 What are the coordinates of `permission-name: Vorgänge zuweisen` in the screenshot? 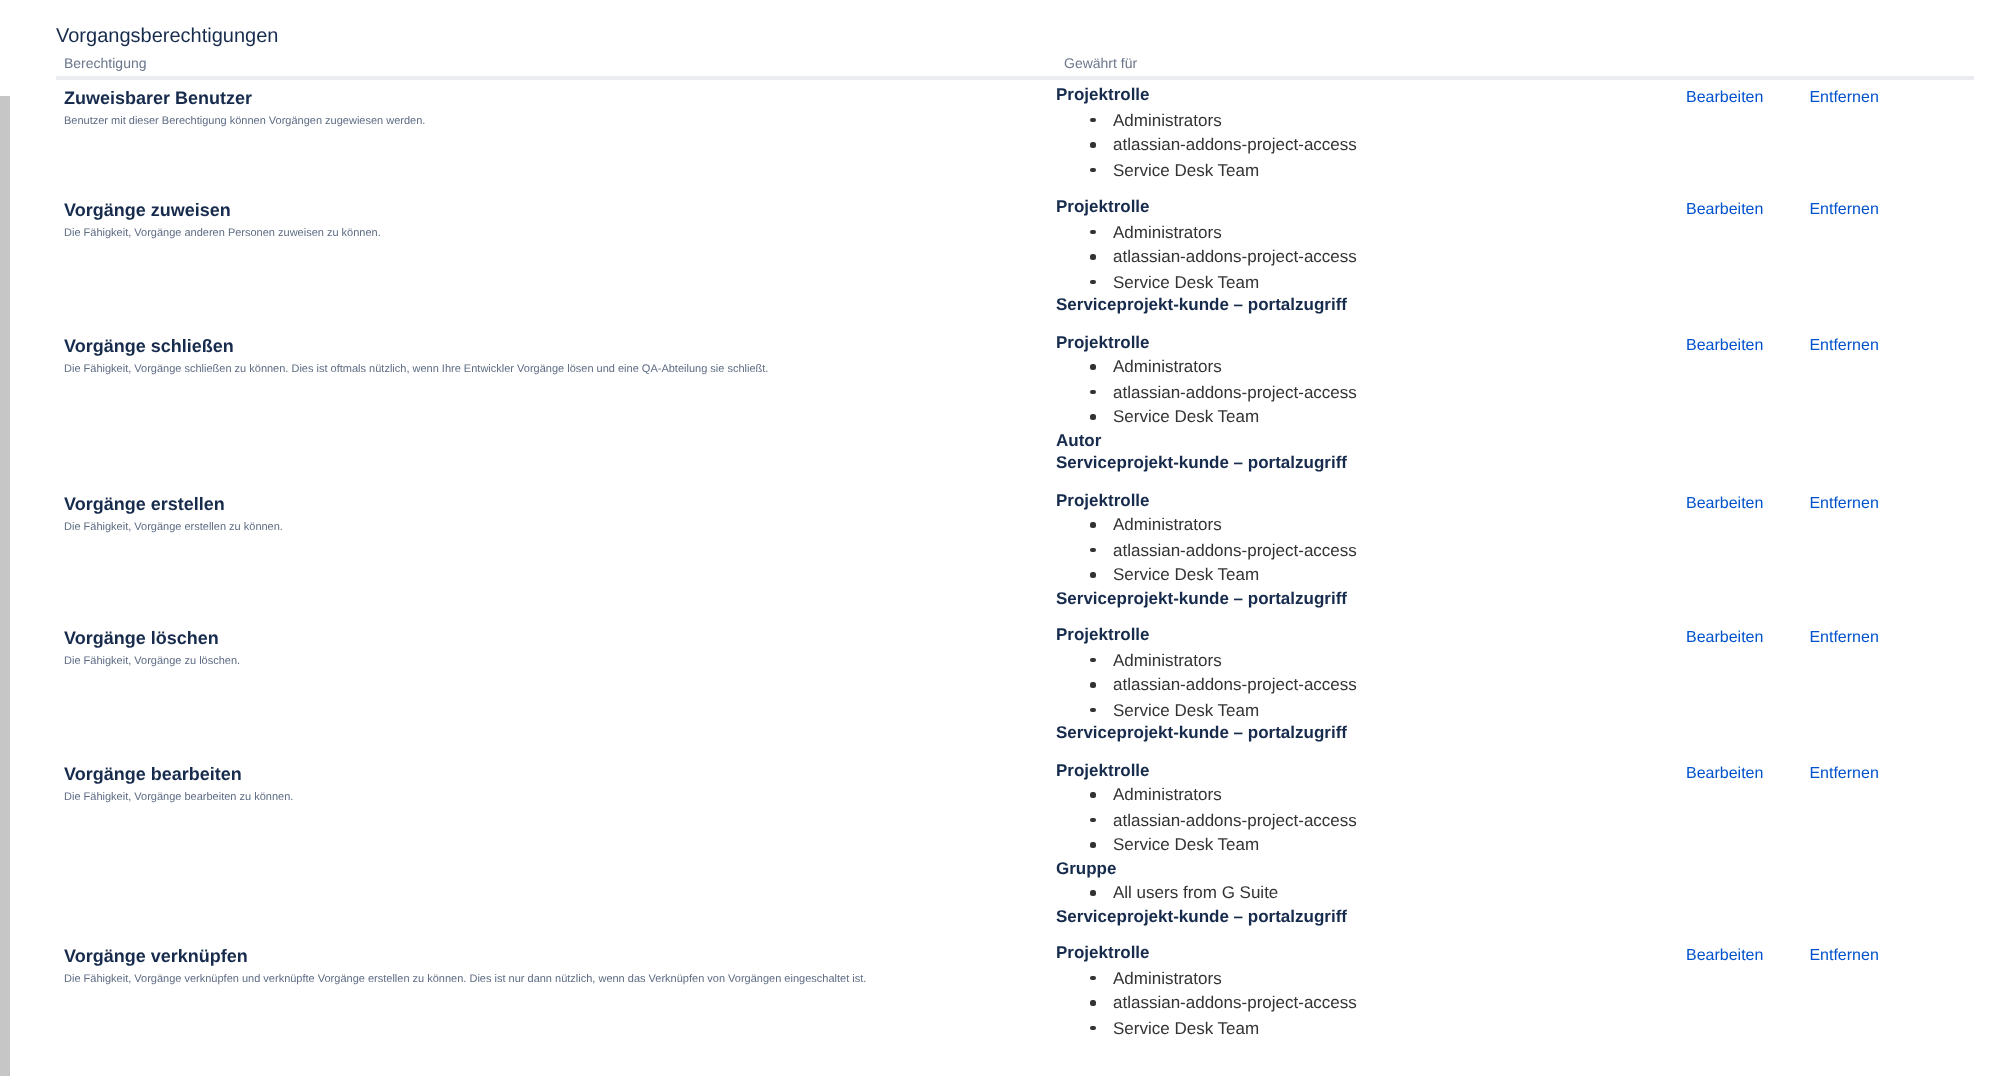 It's located at (148, 210).